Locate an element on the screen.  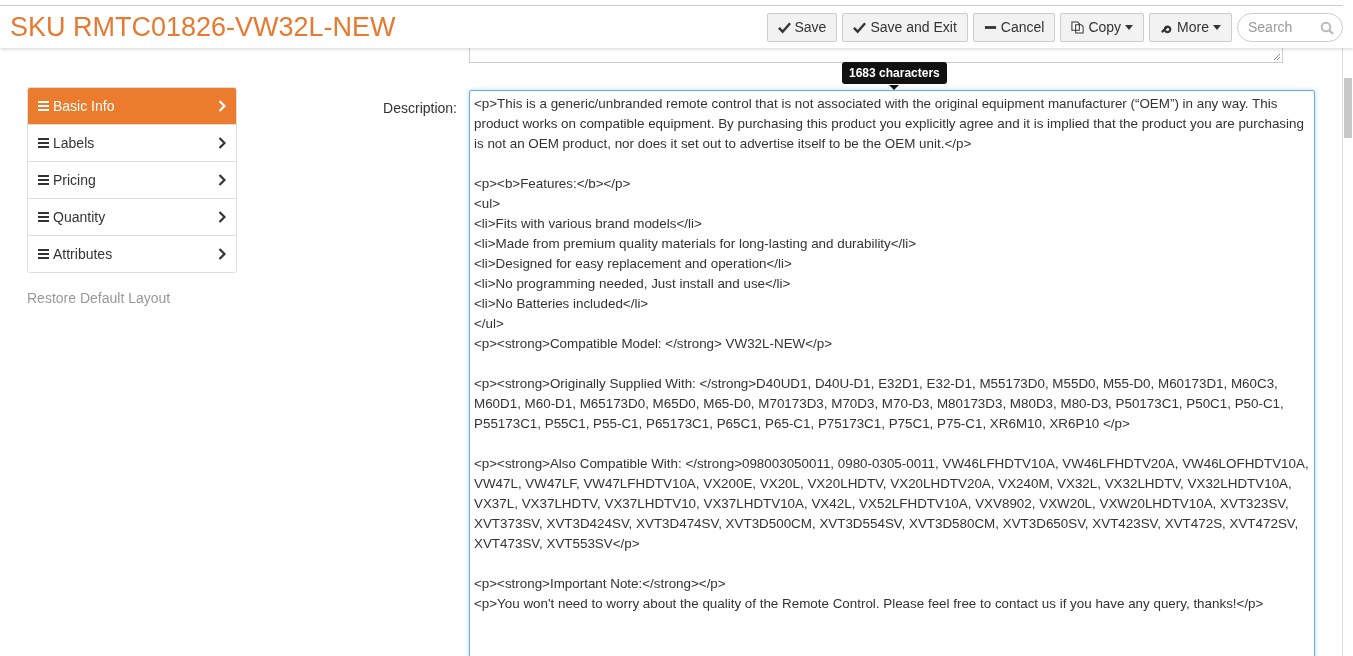
sidebar-item: Attributes is located at coordinates (132, 253).